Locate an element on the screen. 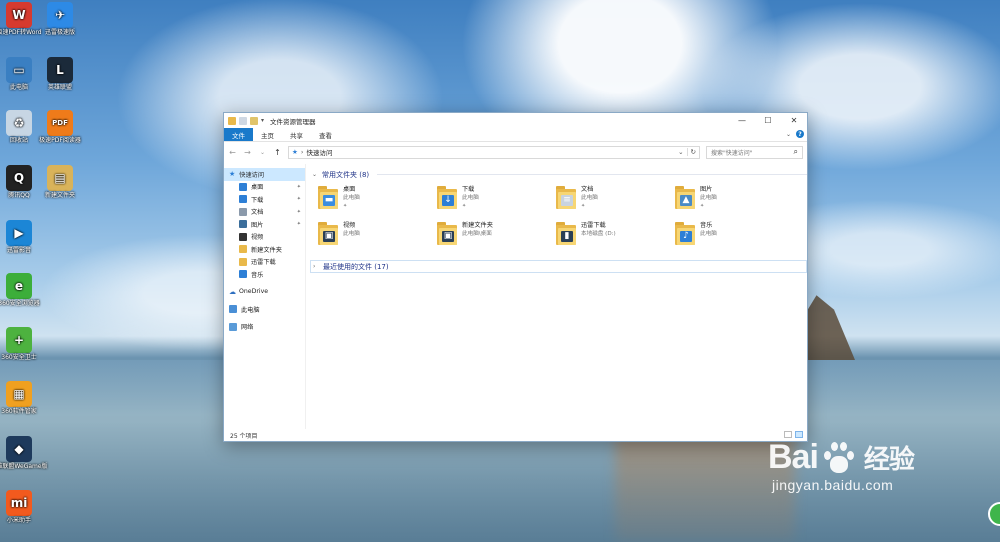  desktop-shortcut: PDF 极速PDF阅读器 is located at coordinates (60, 127).